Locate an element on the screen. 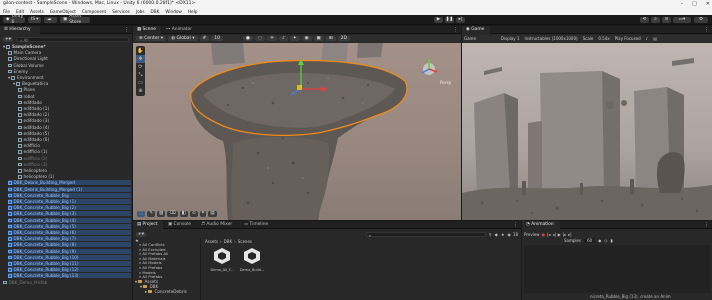 This screenshot has width=712, height=300. add-button: +▾ is located at coordinates (8, 39).